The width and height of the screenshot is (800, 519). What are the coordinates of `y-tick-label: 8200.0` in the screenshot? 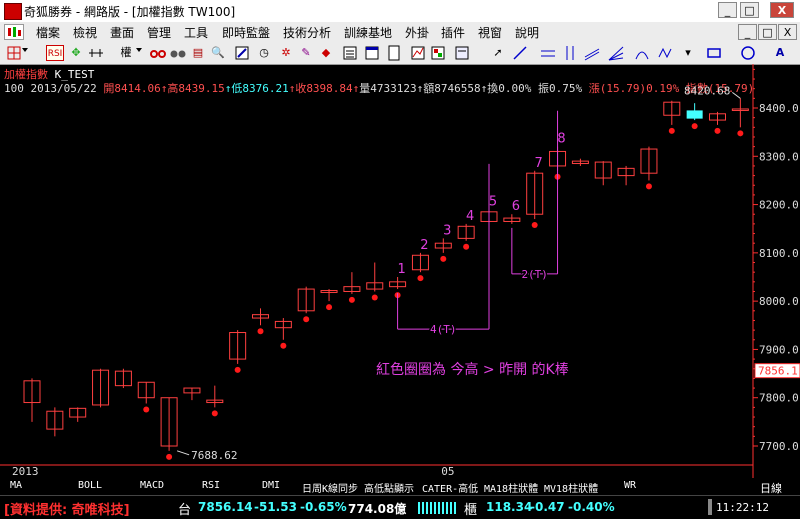 It's located at (779, 205).